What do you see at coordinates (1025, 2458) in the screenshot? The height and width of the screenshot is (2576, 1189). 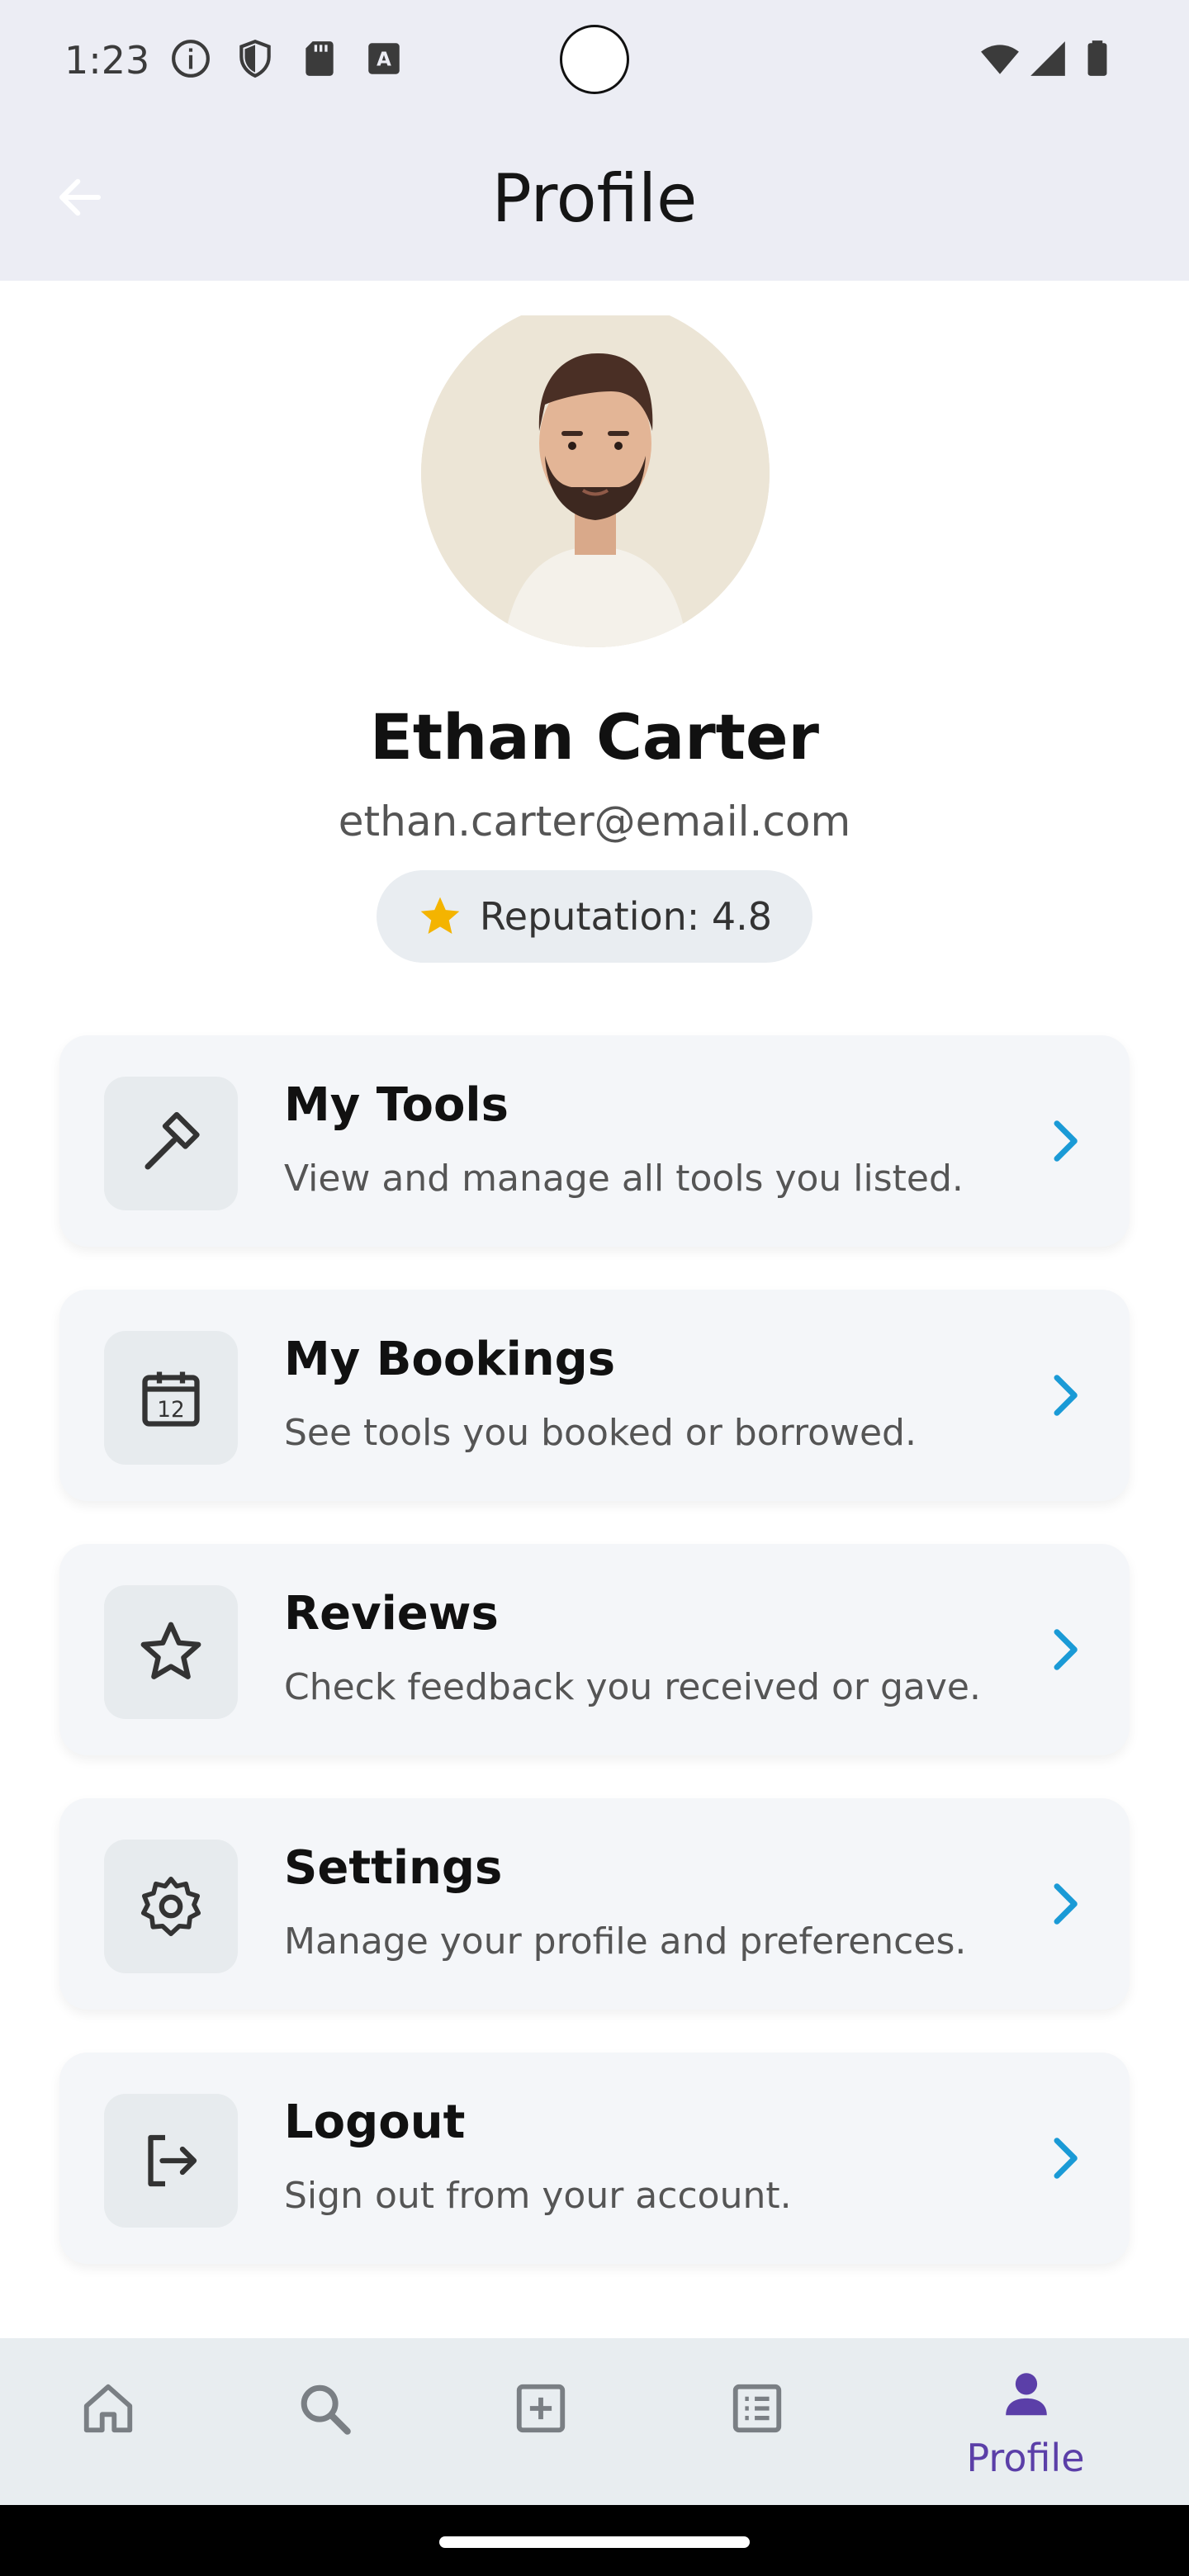 I see `nav-profile-label: Profile` at bounding box center [1025, 2458].